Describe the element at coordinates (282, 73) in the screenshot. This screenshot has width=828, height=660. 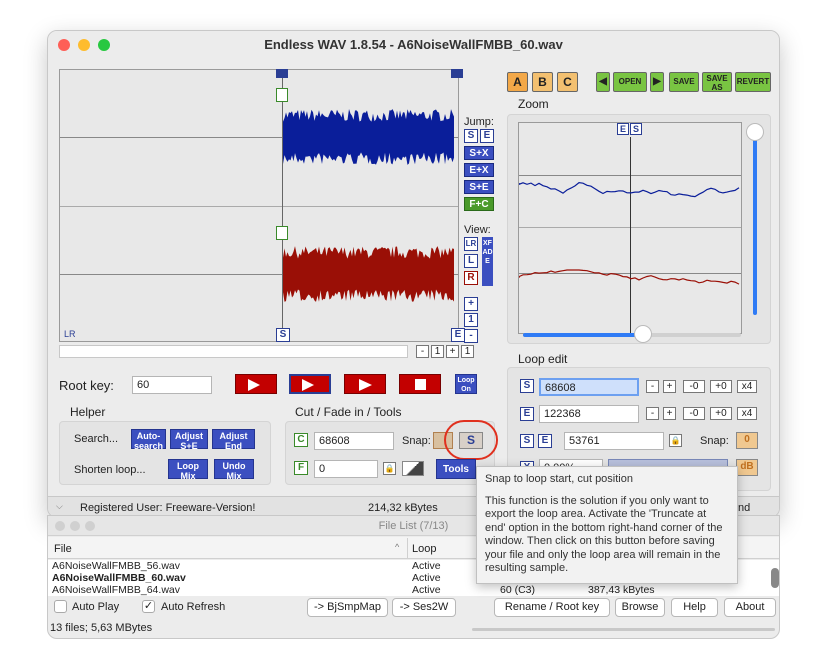
I see `start-flag-icon` at that location.